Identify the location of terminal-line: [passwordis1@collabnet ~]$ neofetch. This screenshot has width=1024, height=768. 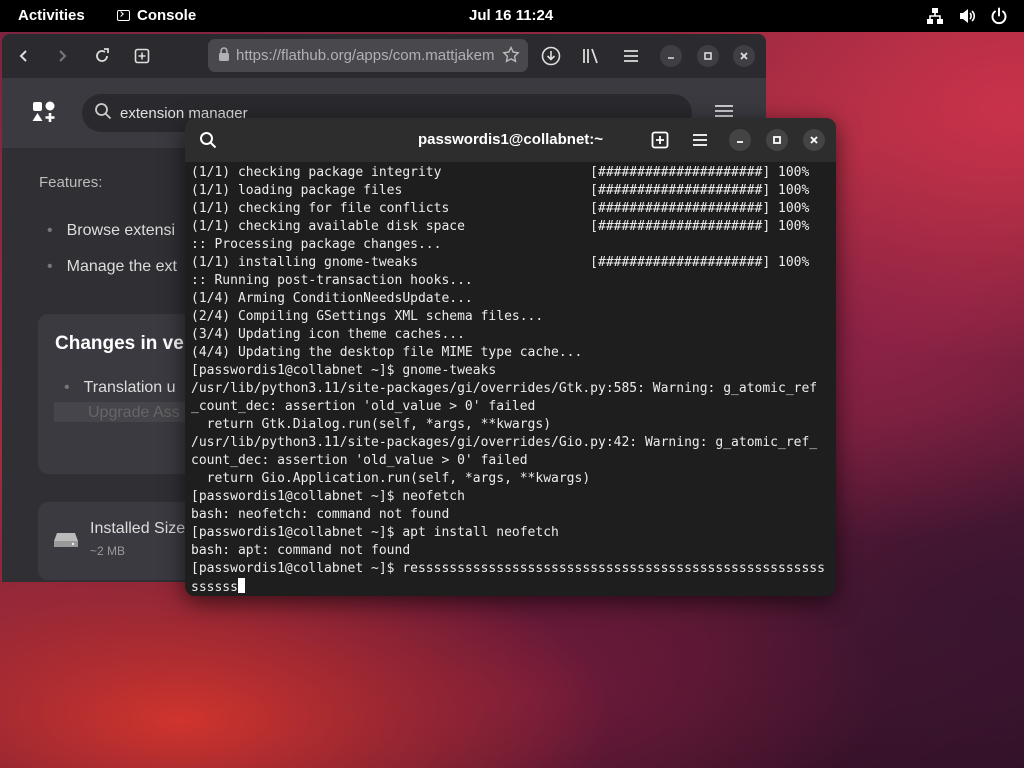
(328, 496).